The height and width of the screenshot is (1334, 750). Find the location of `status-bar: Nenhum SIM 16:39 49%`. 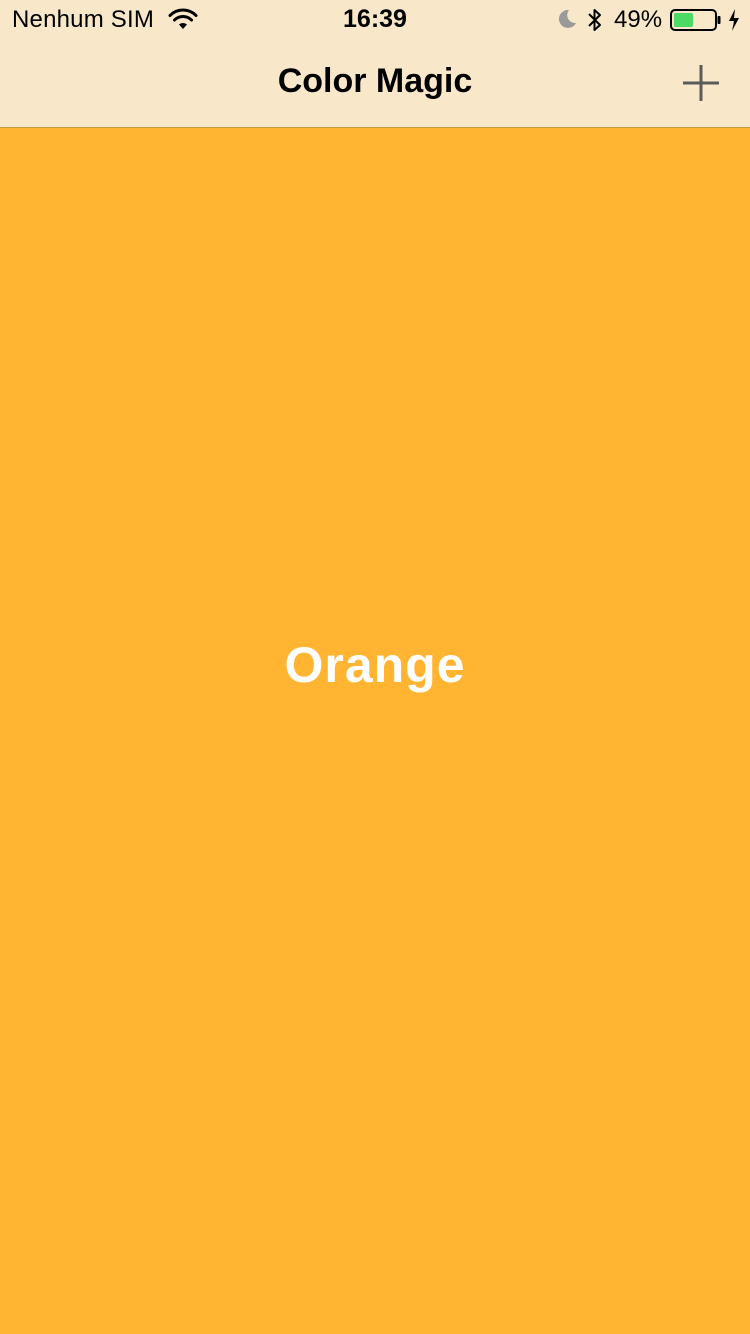

status-bar: Nenhum SIM 16:39 49% is located at coordinates (375, 20).